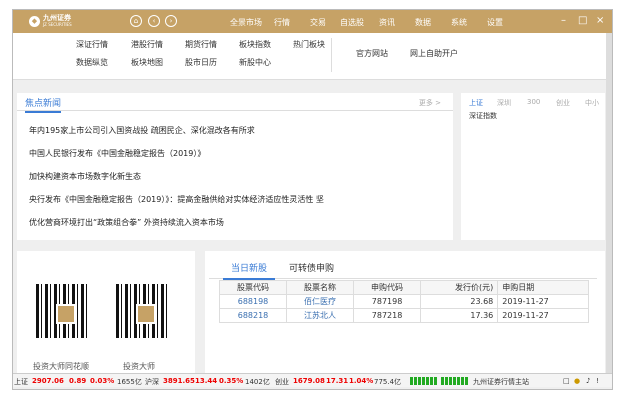 The width and height of the screenshot is (626, 402). Describe the element at coordinates (106, 312) in the screenshot. I see `qr-panel: 投资大师同花顺 投资大师` at that location.